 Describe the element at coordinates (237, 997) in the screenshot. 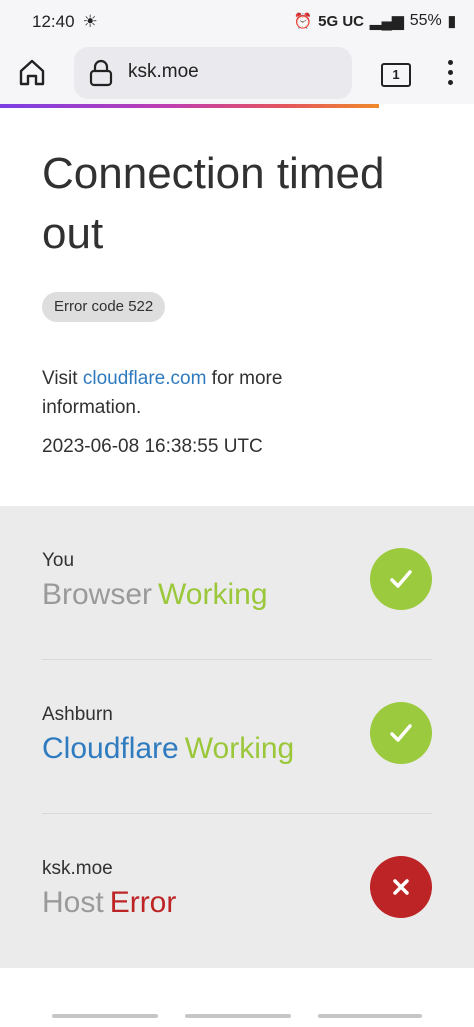

I see `bottom-area` at that location.